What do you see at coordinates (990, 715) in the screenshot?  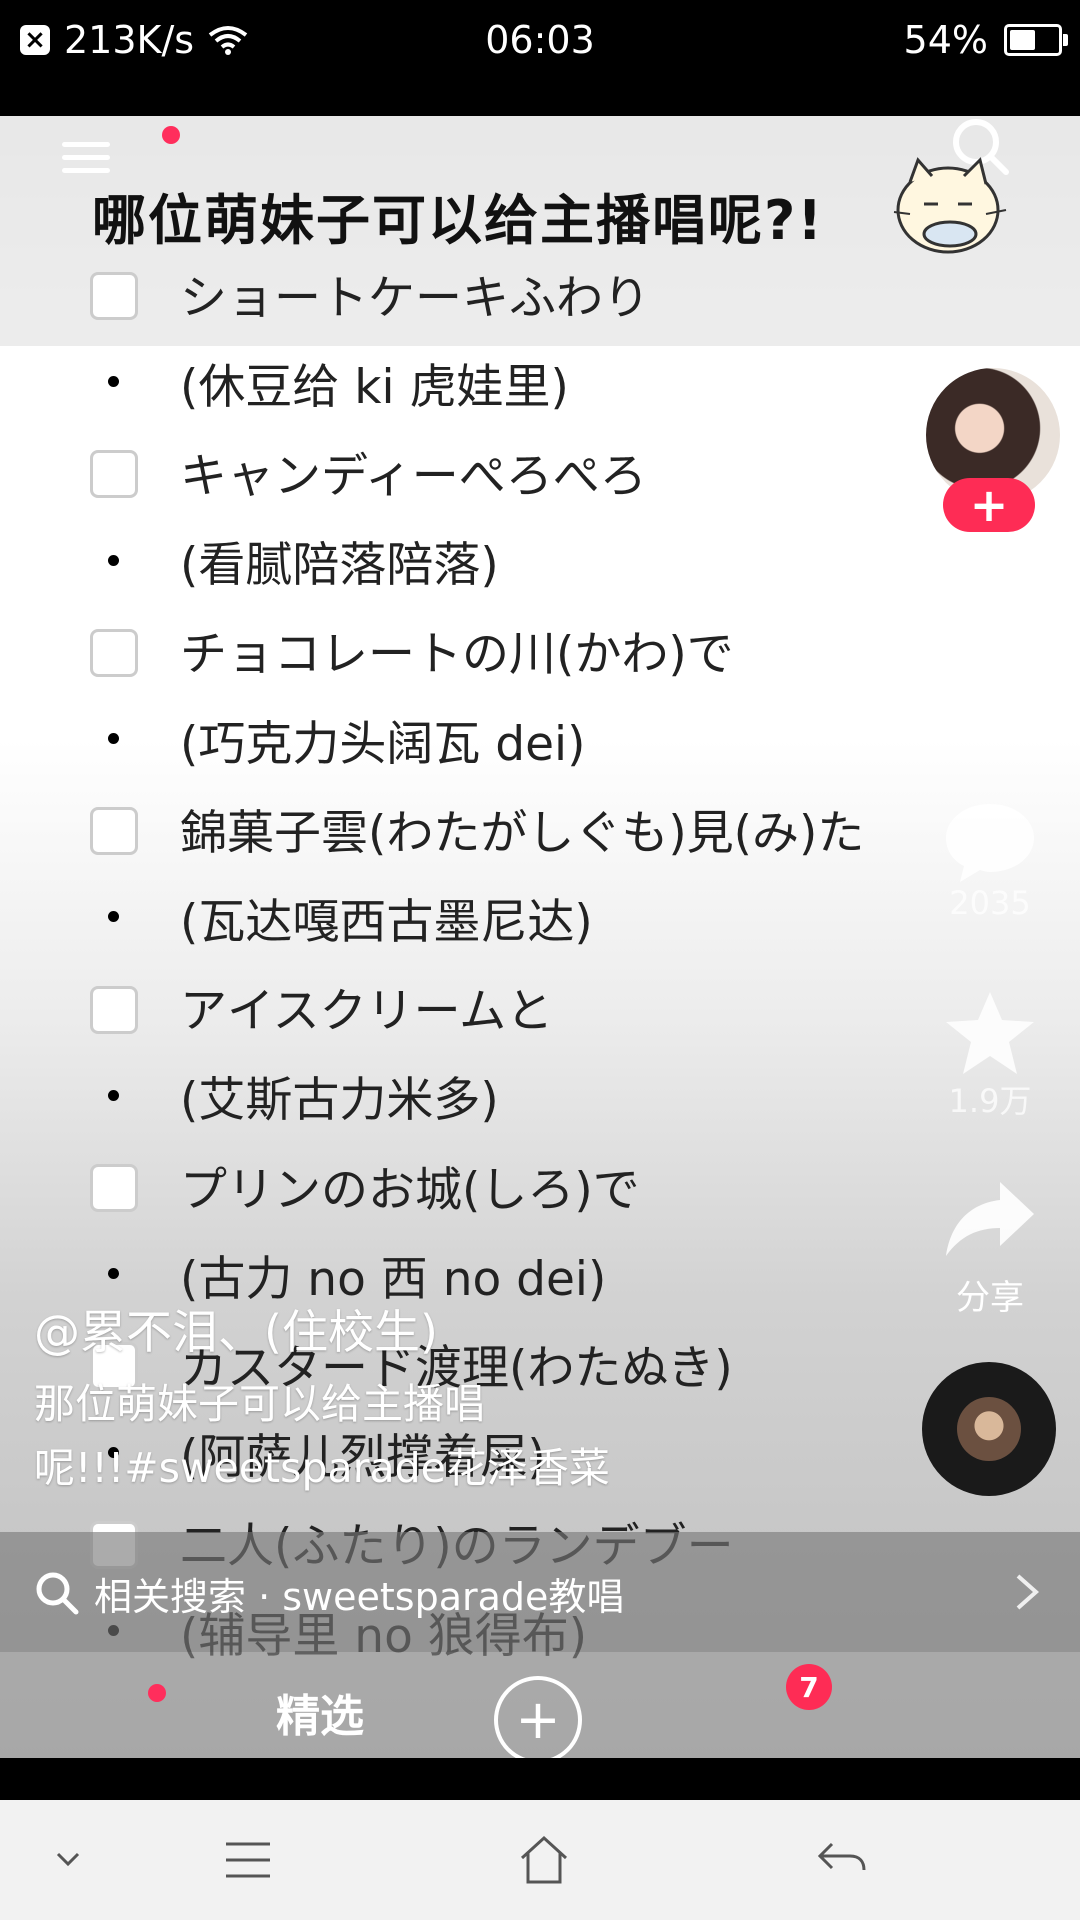 I see `like-count: 4.3万` at bounding box center [990, 715].